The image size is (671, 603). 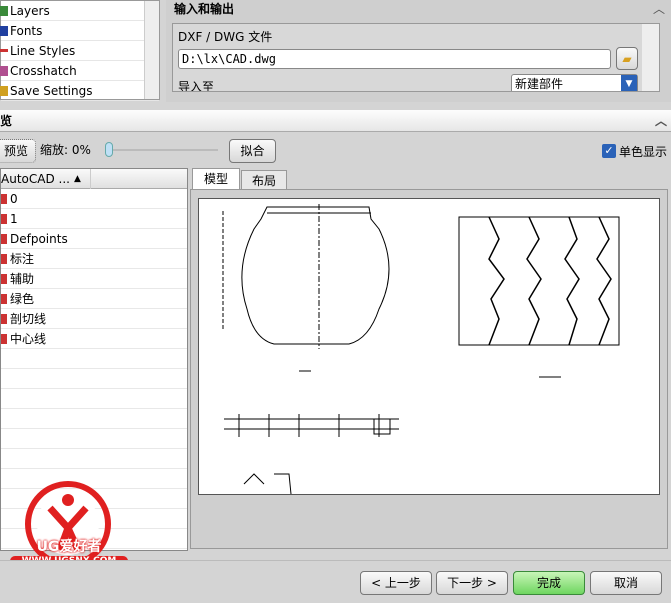 I want to click on import-value: 新建部件, so click(x=539, y=84).